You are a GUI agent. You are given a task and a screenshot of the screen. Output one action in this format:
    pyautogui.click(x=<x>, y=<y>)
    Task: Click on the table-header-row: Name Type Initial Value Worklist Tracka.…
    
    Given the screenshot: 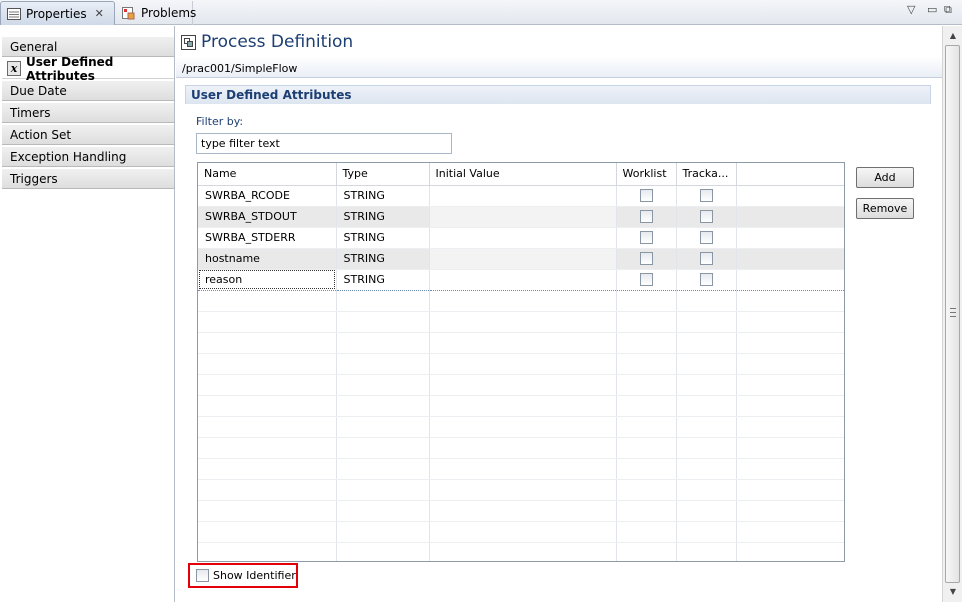 What is the action you would take?
    pyautogui.click(x=521, y=174)
    